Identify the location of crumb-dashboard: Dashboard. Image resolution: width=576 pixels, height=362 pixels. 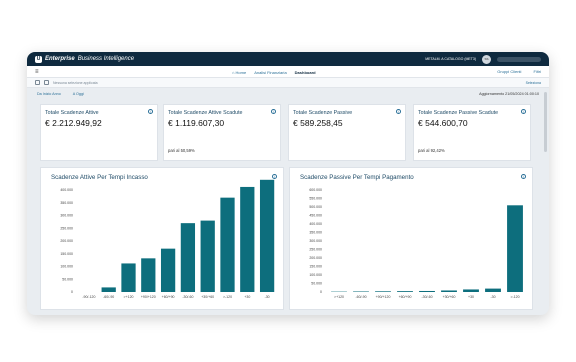
(305, 72).